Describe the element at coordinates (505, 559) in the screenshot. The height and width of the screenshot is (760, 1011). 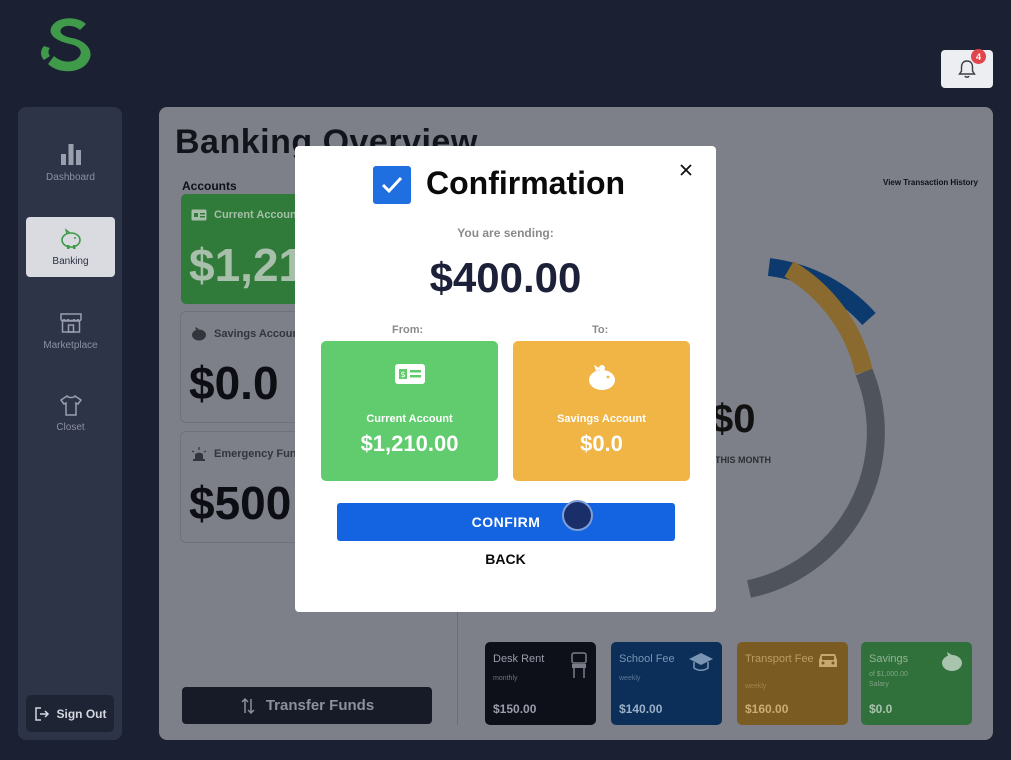
I see `back-button: BACK` at that location.